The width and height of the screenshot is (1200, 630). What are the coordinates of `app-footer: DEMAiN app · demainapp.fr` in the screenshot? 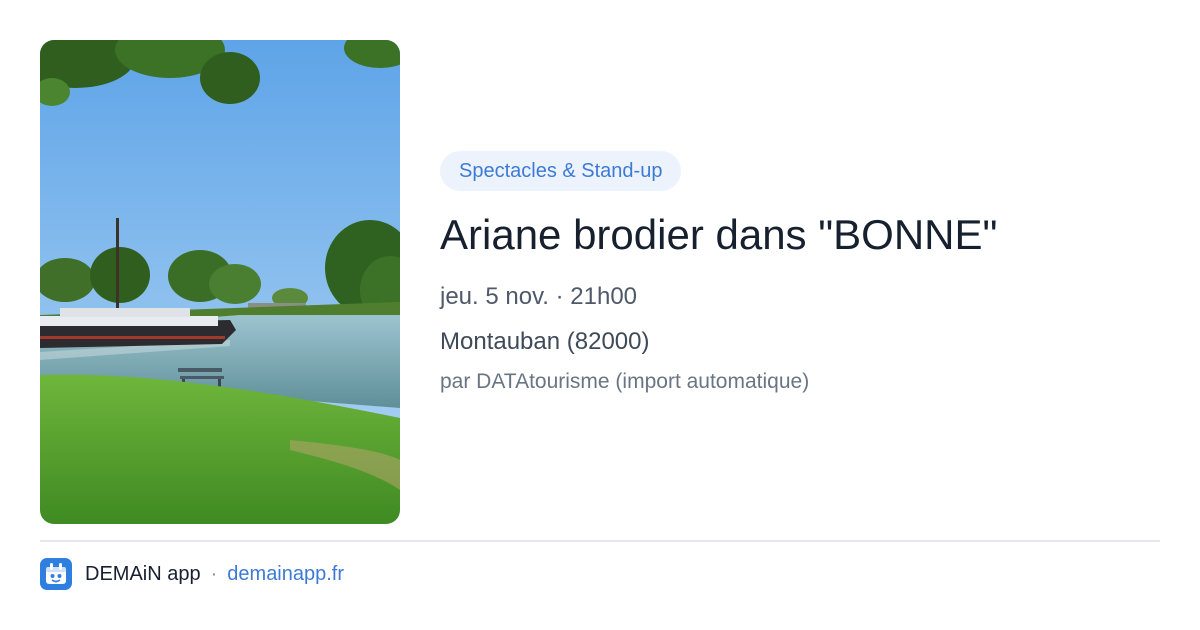 It's located at (192, 574).